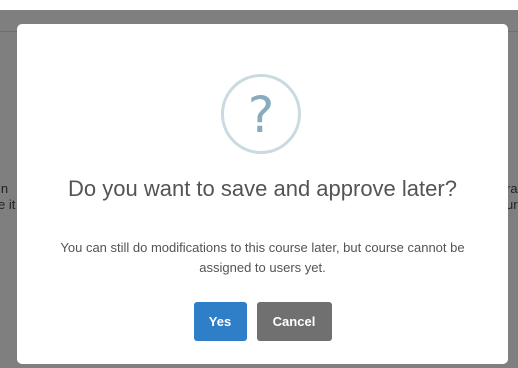 This screenshot has width=518, height=368. I want to click on cancel-button: Cancel, so click(294, 321).